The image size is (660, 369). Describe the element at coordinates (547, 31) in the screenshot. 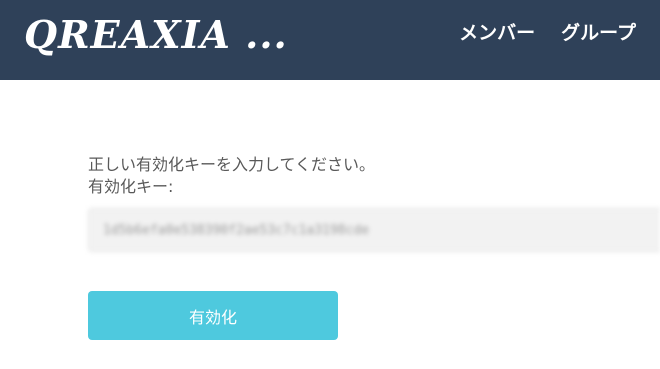

I see `main-nav: メンバー グループ` at that location.